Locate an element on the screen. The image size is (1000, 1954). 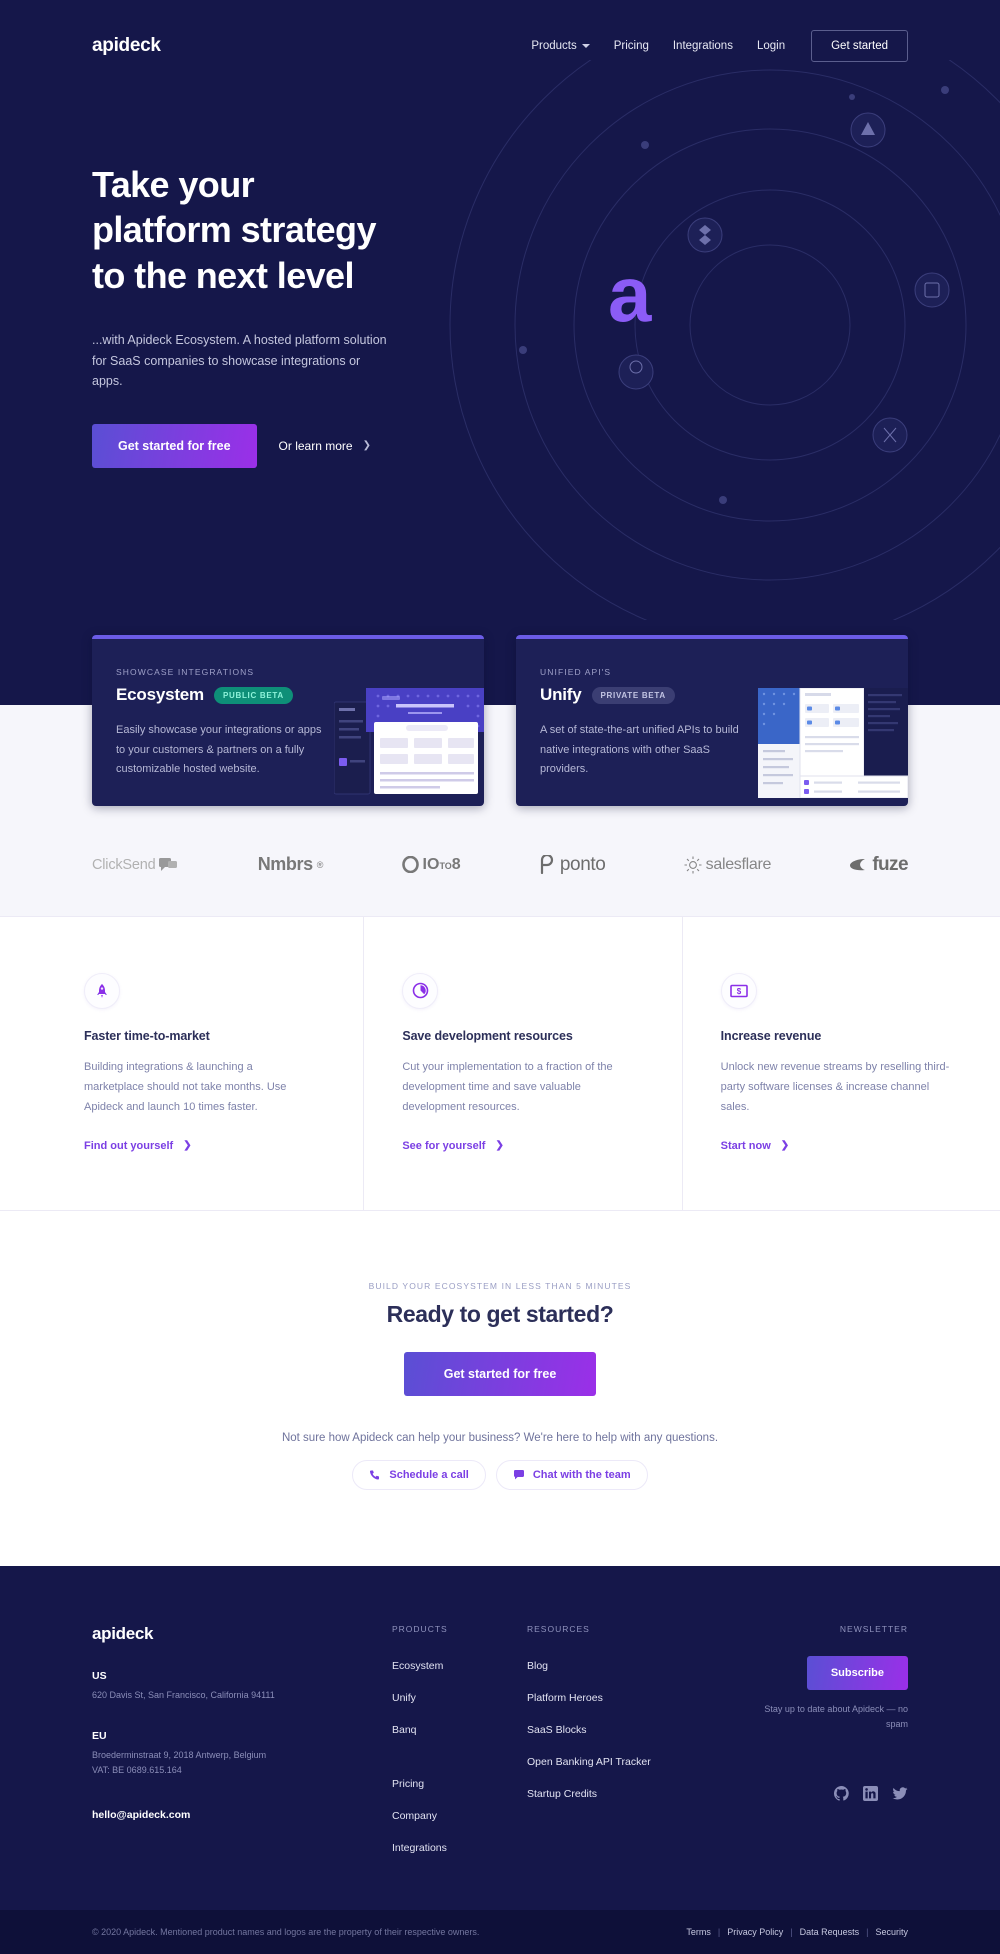
feature-title: Increase revenue is located at coordinates (771, 1035).